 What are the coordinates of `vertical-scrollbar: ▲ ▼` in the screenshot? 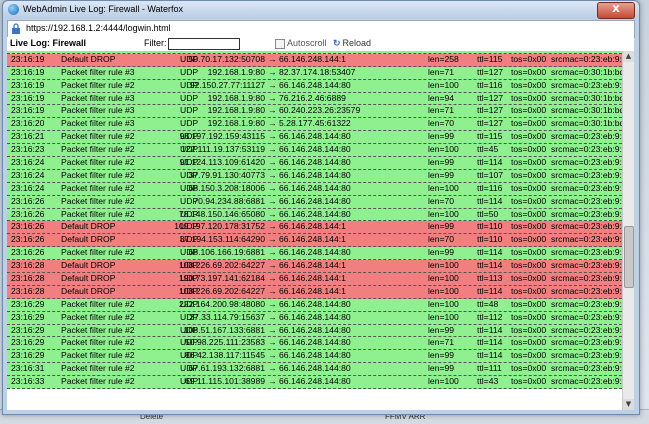 It's located at (628, 230).